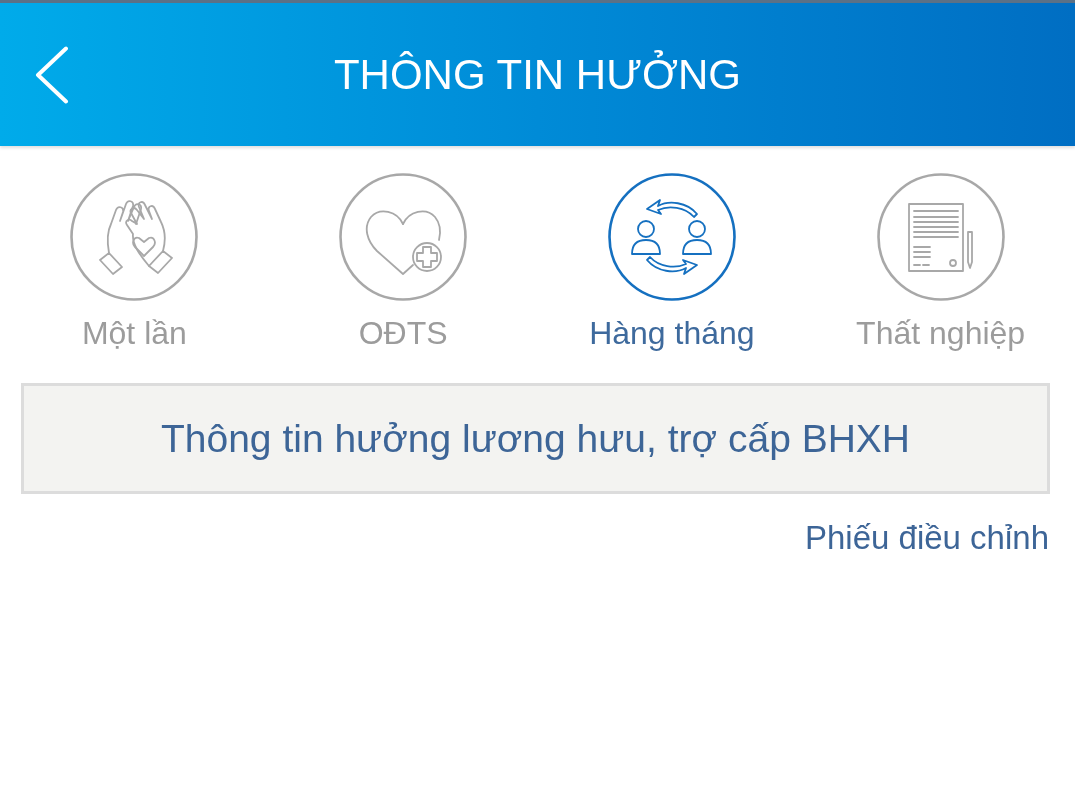 The height and width of the screenshot is (805, 1075). What do you see at coordinates (535, 438) in the screenshot?
I see `section-title: Thông tin hưởng lương hưu, trợ cấp BHXH` at bounding box center [535, 438].